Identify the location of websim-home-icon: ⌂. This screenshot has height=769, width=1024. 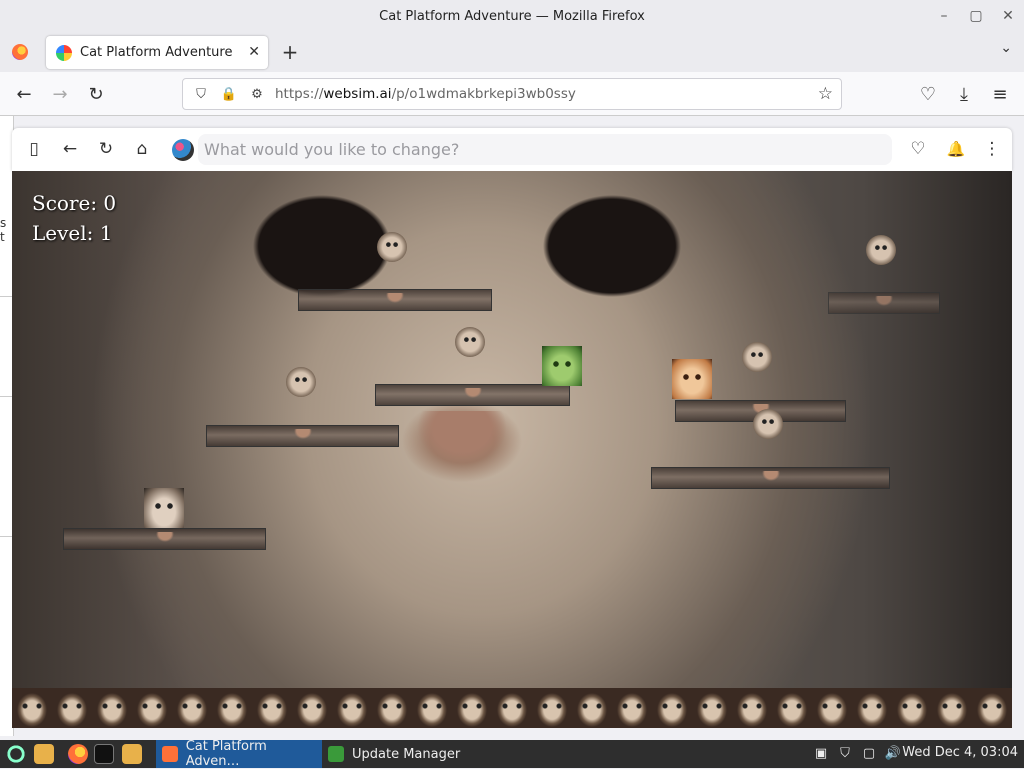
(142, 149).